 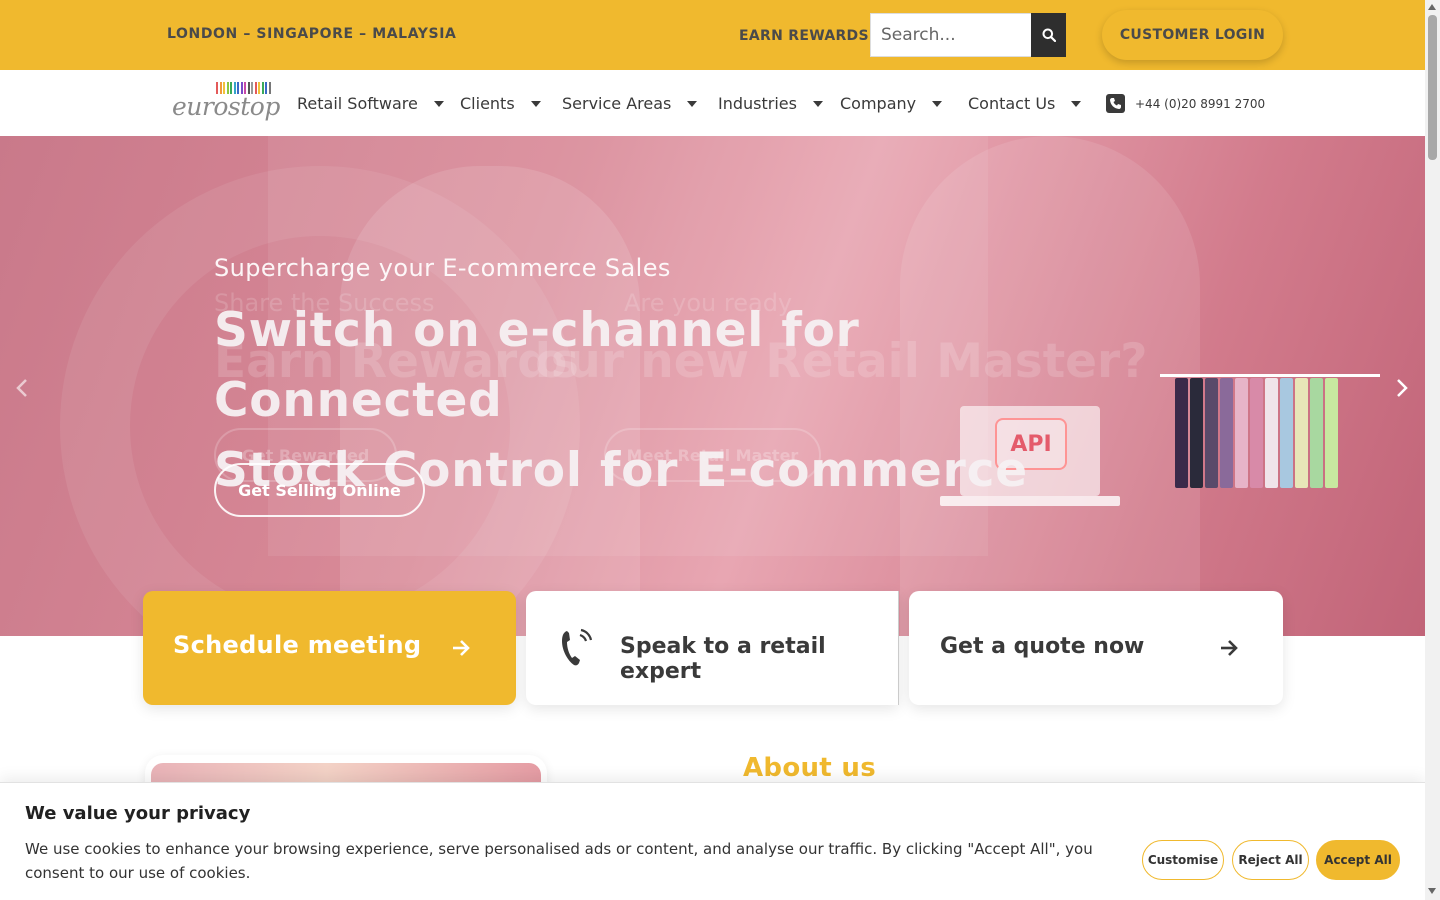 What do you see at coordinates (226, 106) in the screenshot?
I see `logo-wordmark: eurostop` at bounding box center [226, 106].